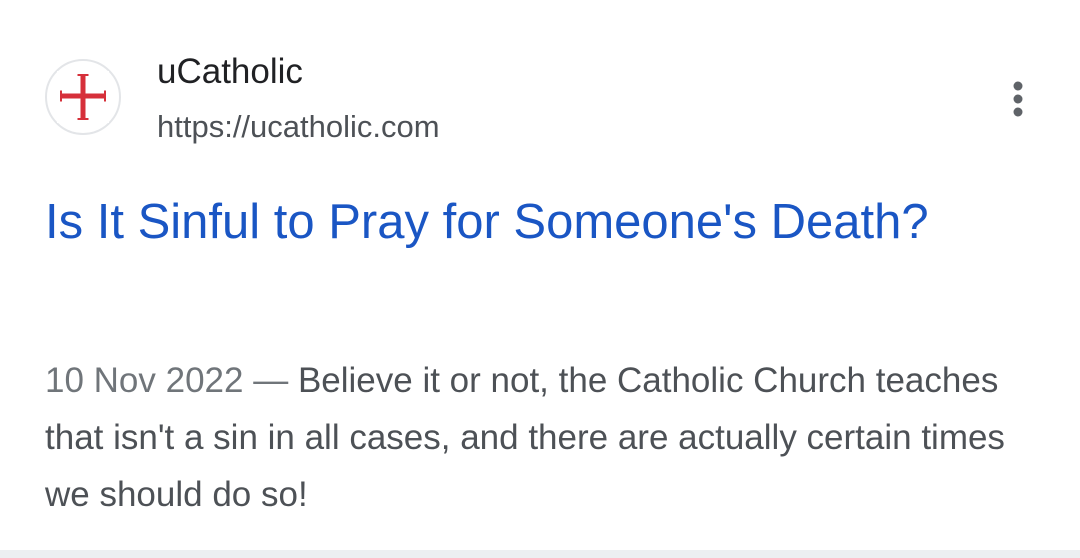  I want to click on result-divider, so click(540, 554).